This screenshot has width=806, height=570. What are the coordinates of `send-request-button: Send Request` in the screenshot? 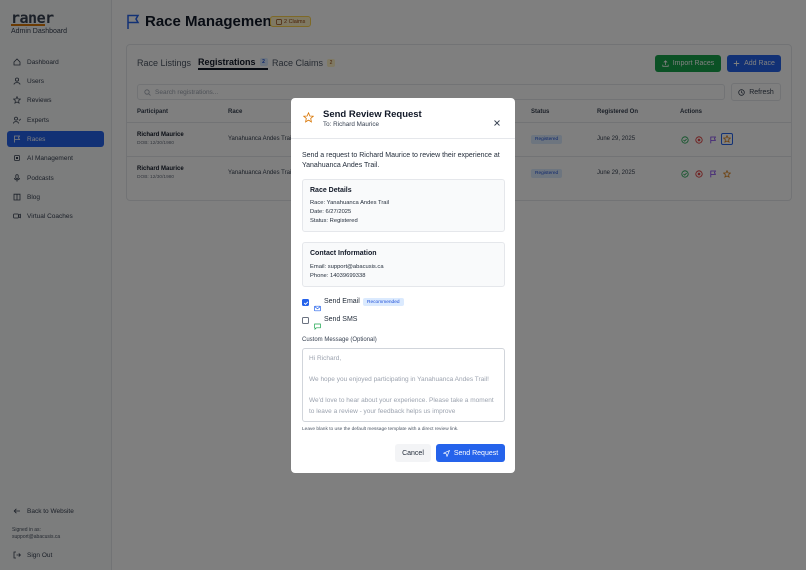 It's located at (470, 453).